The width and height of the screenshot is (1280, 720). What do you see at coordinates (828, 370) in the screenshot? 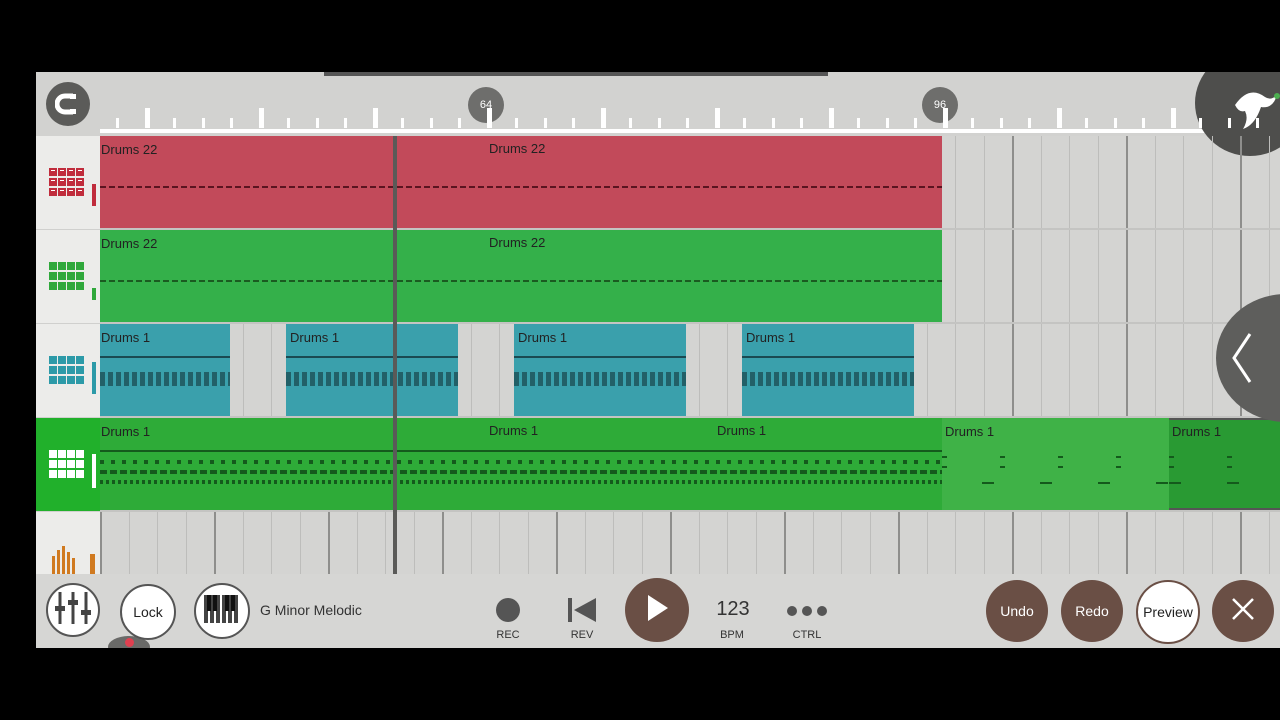
I see `clip-track3-4: Drums 1` at bounding box center [828, 370].